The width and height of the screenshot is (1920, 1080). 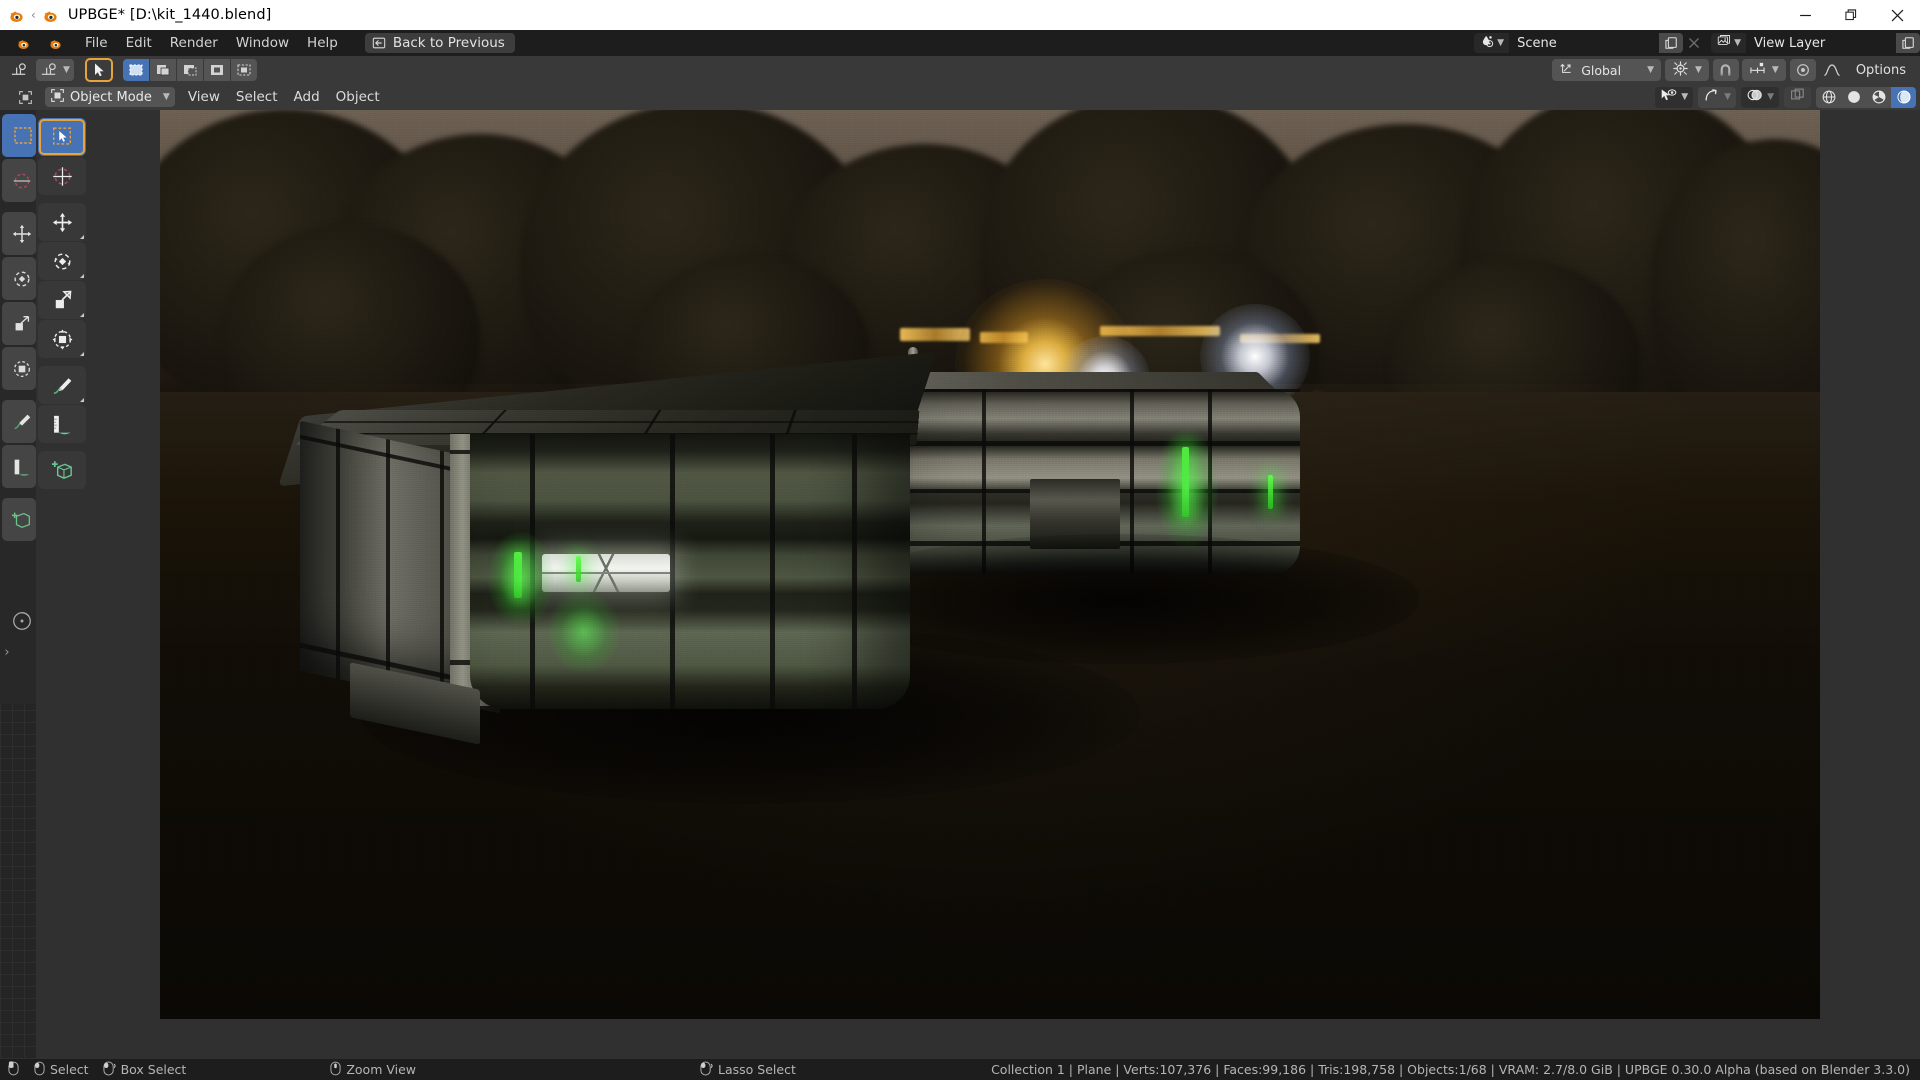 What do you see at coordinates (19, 180) in the screenshot?
I see `bg-cursor-tool` at bounding box center [19, 180].